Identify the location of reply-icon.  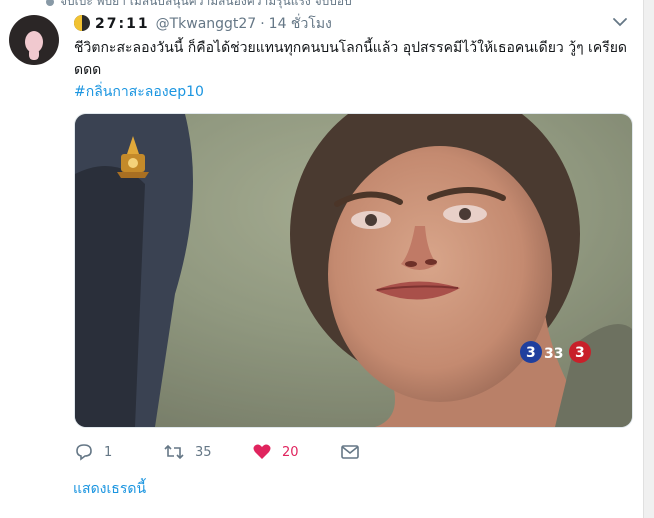
(84, 452).